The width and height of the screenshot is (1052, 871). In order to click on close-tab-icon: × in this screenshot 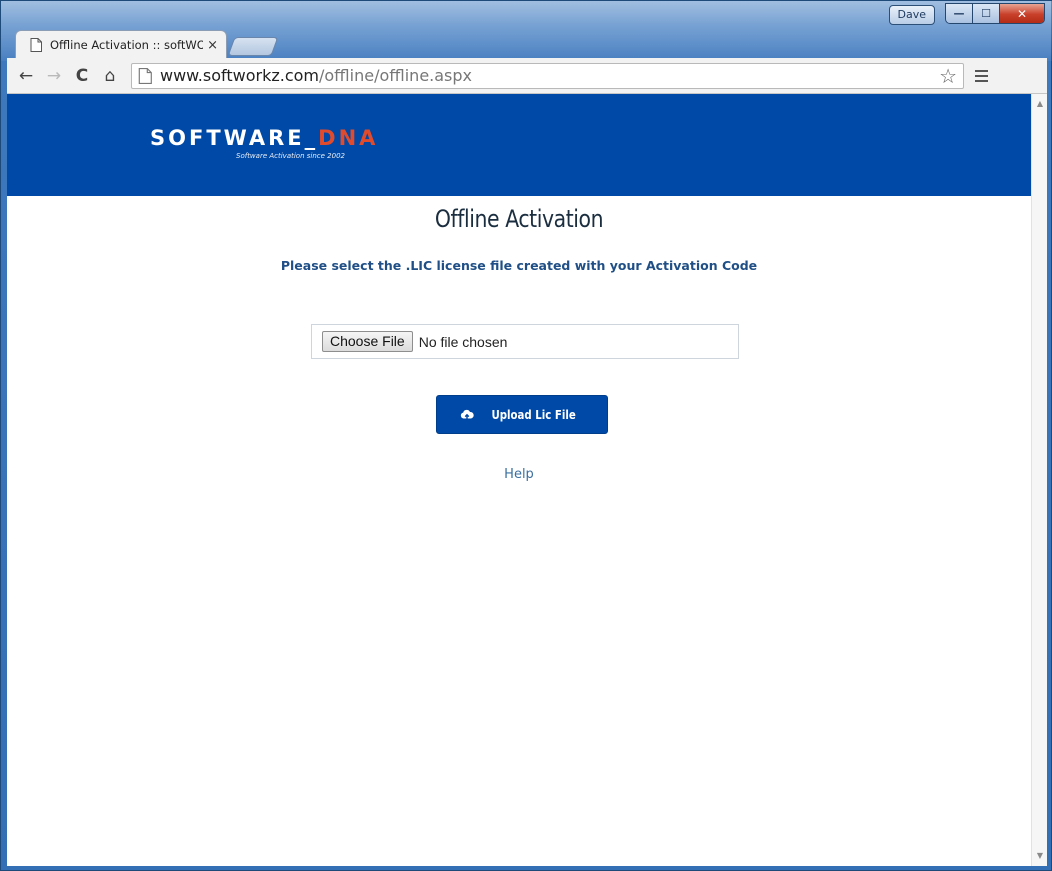, I will do `click(212, 45)`.